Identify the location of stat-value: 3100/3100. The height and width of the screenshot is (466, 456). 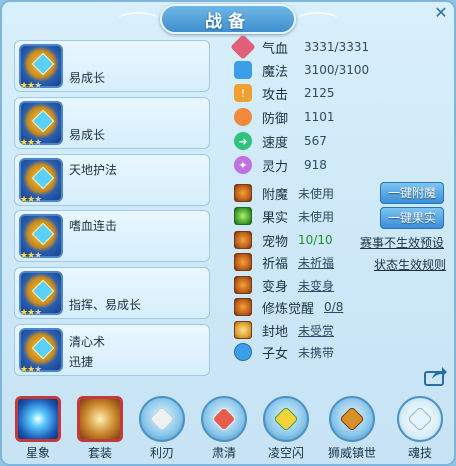
(337, 70).